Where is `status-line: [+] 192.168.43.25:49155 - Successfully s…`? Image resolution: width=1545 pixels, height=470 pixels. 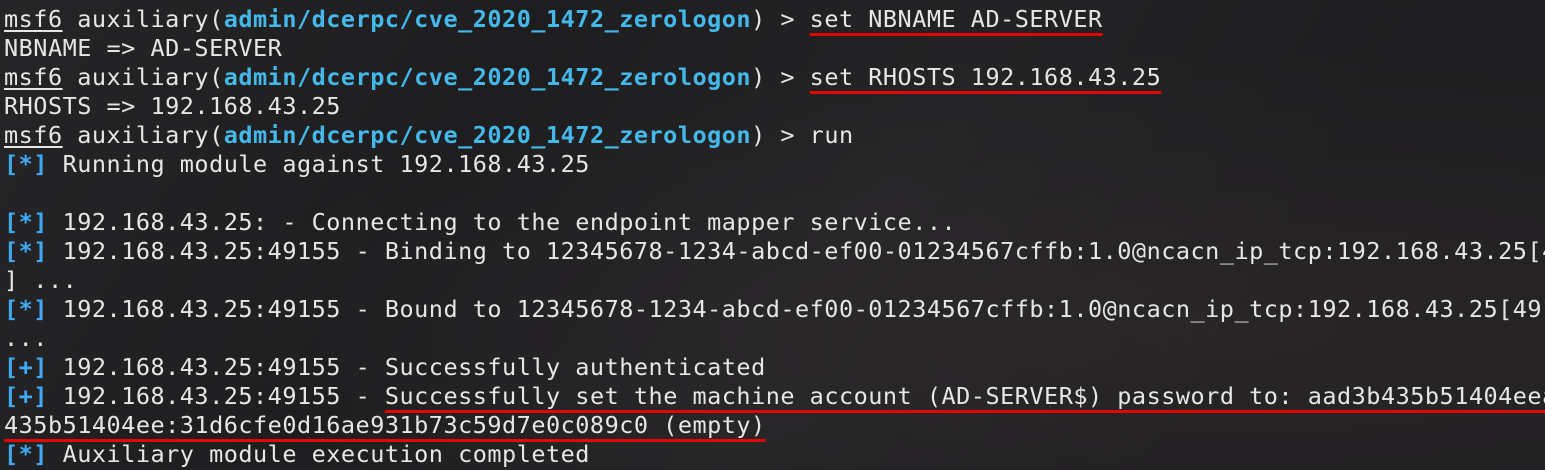
status-line: [+] 192.168.43.25:49155 - Successfully s… is located at coordinates (774, 396).